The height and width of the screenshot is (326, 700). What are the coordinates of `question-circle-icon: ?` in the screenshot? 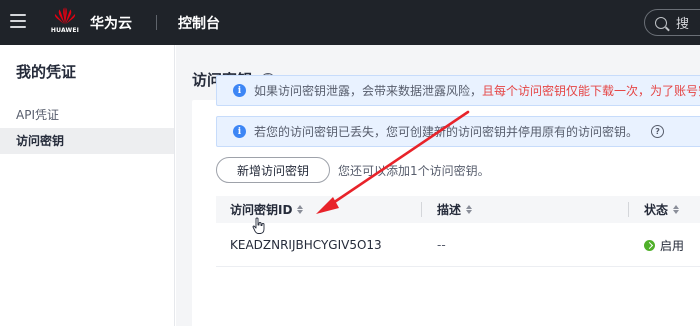 It's located at (658, 131).